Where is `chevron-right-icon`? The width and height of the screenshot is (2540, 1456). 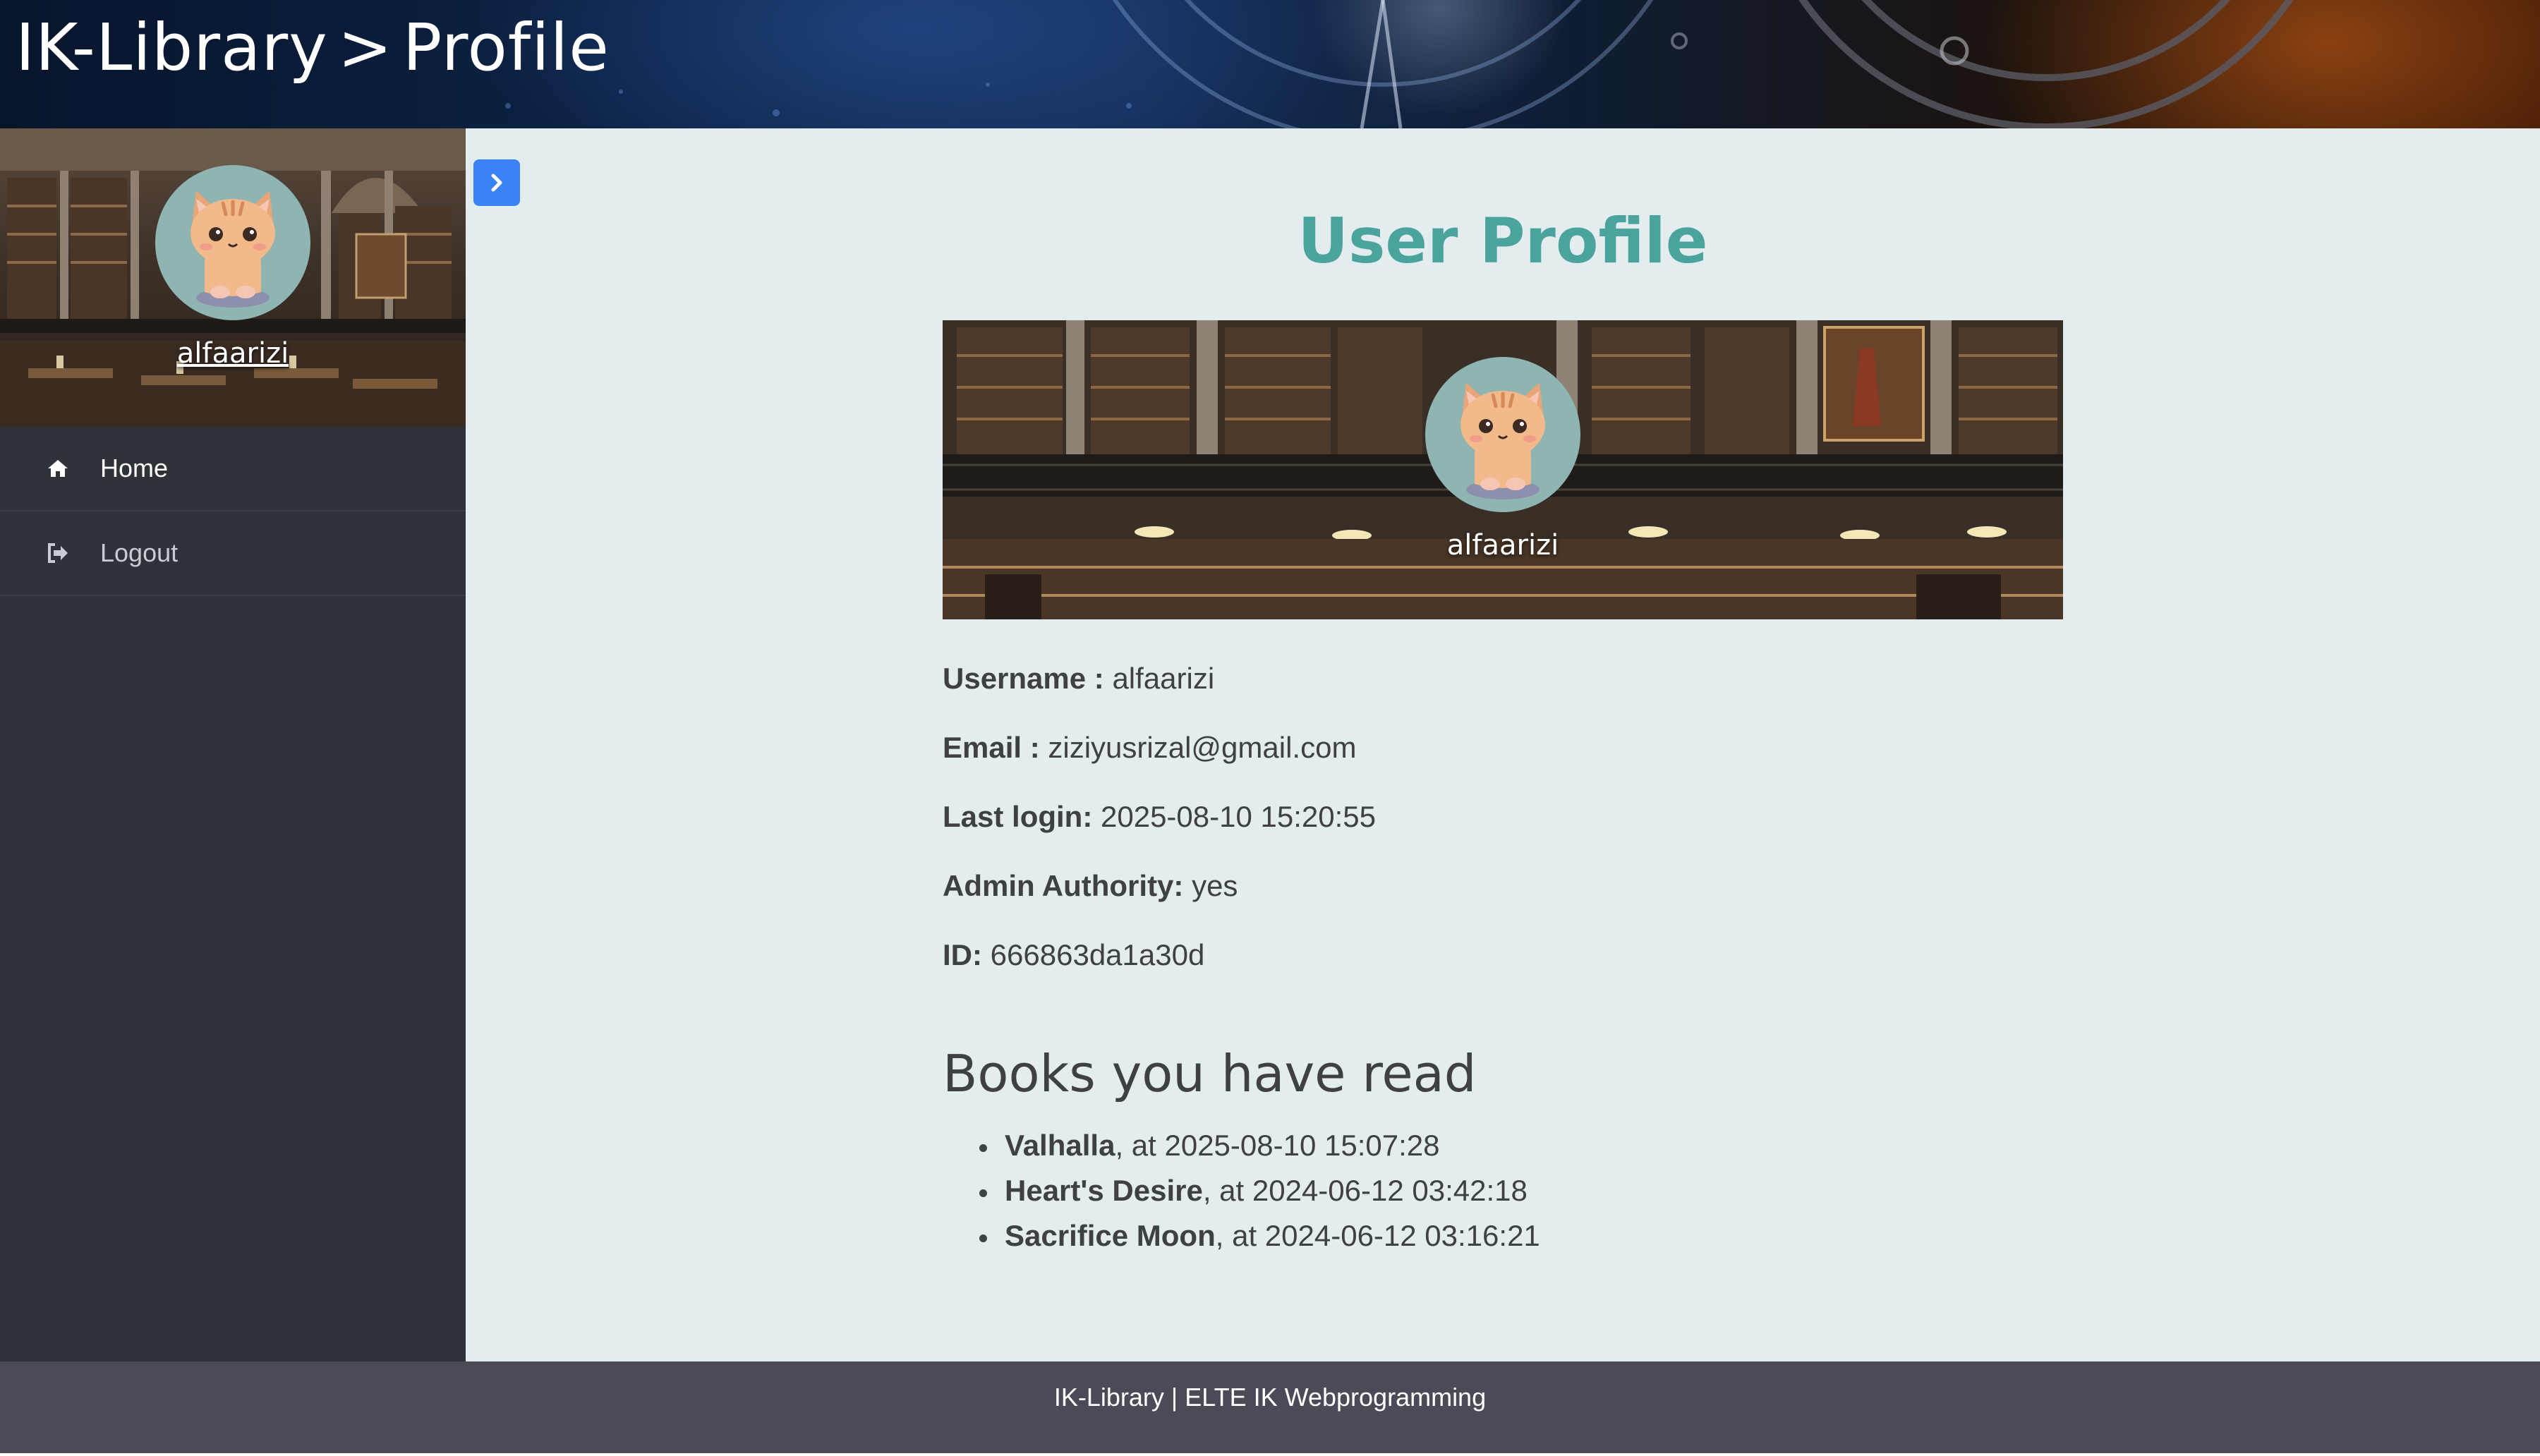
chevron-right-icon is located at coordinates (496, 183).